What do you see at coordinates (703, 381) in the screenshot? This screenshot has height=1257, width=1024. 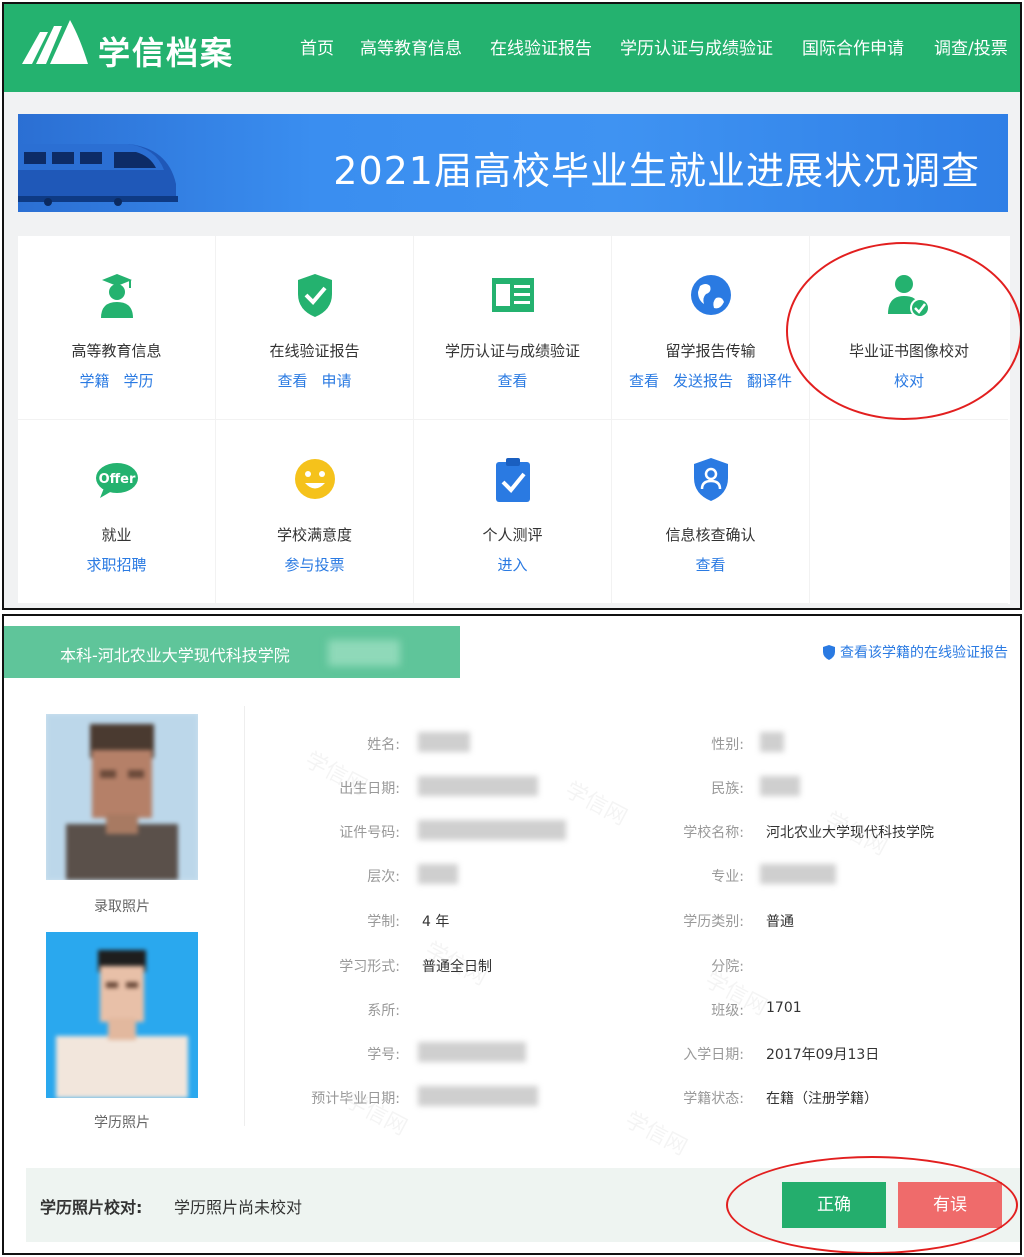 I see `link-send-report: 发送报告` at bounding box center [703, 381].